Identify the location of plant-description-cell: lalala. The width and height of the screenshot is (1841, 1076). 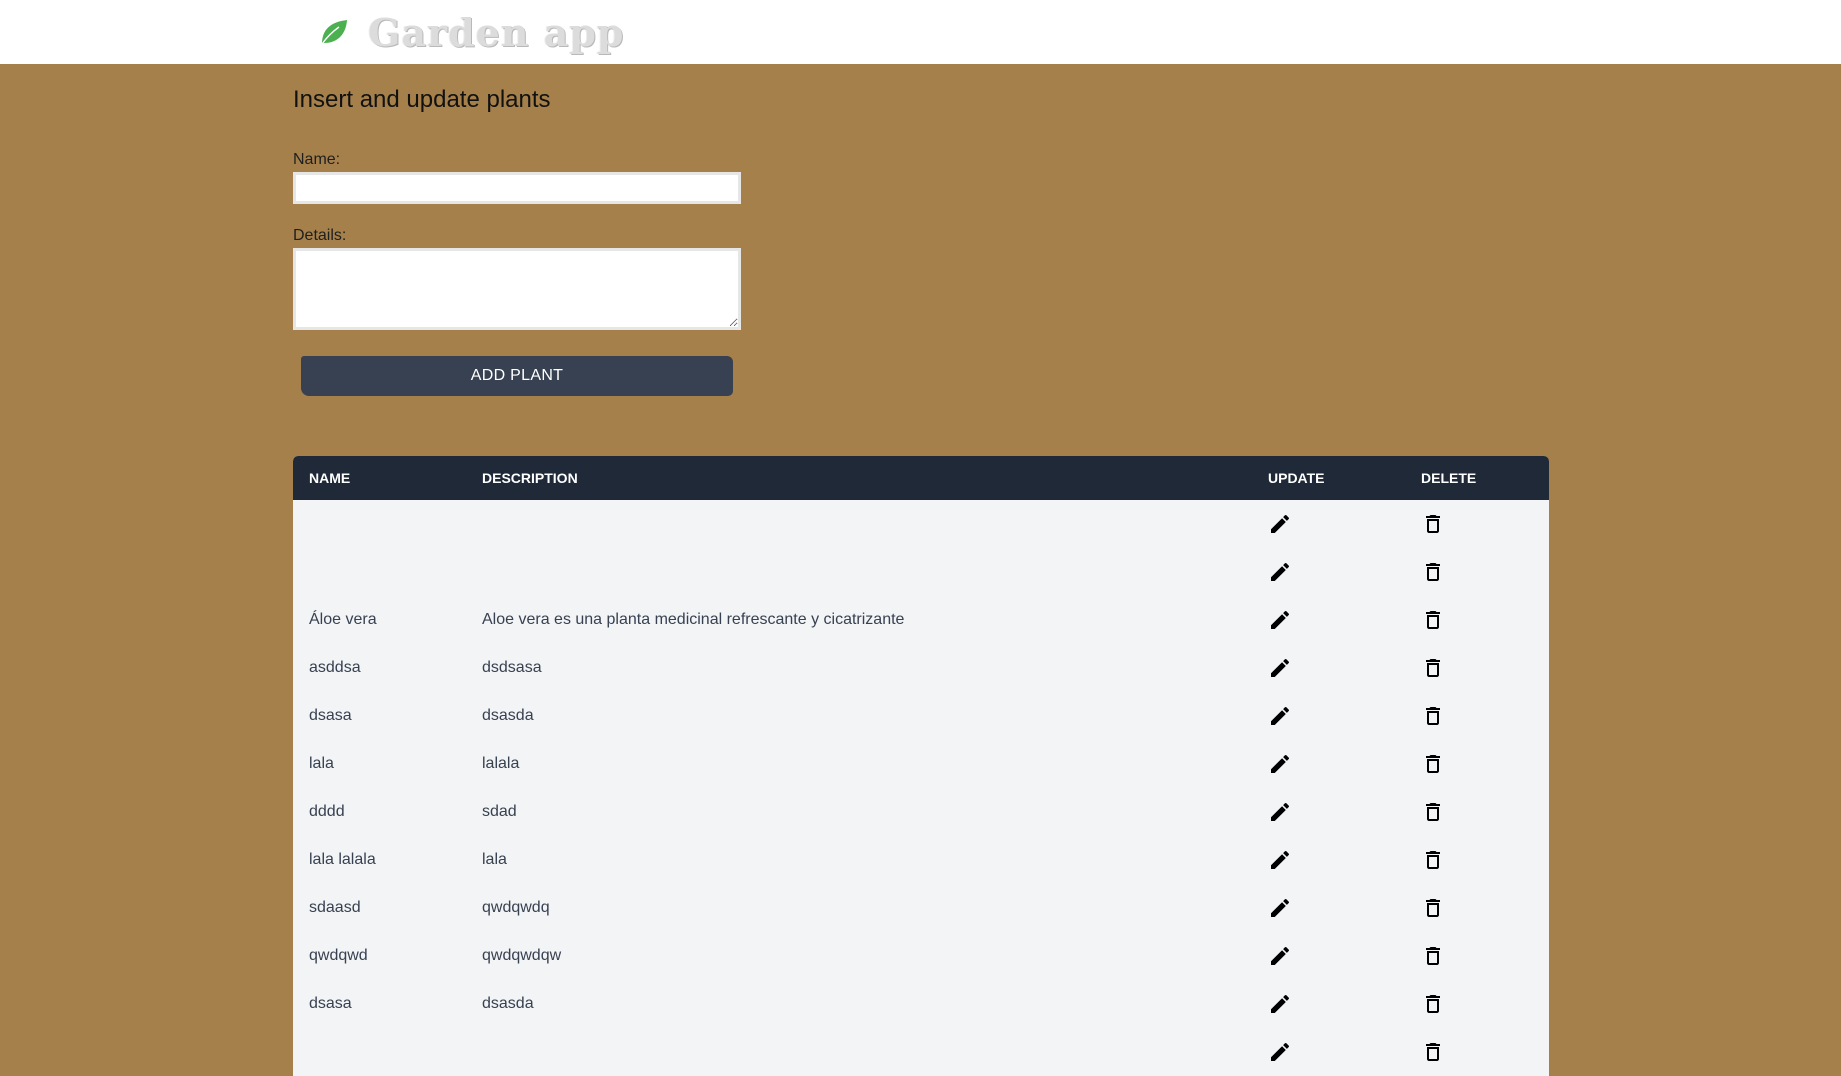
(501, 763).